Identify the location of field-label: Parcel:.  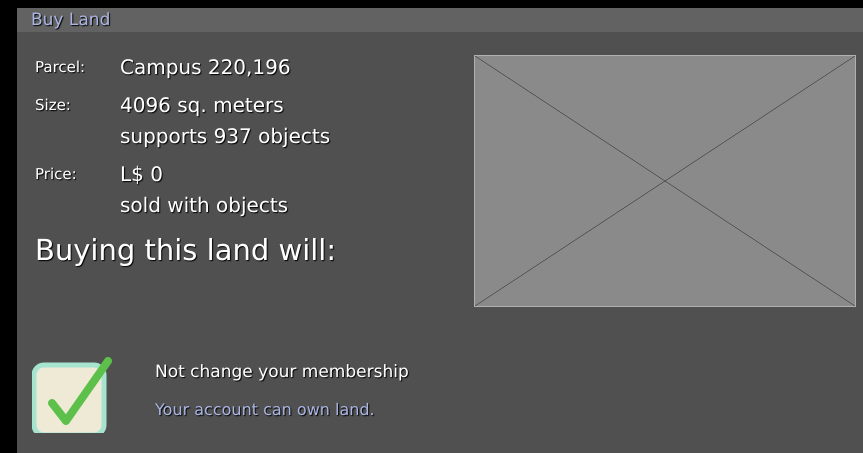
(60, 67).